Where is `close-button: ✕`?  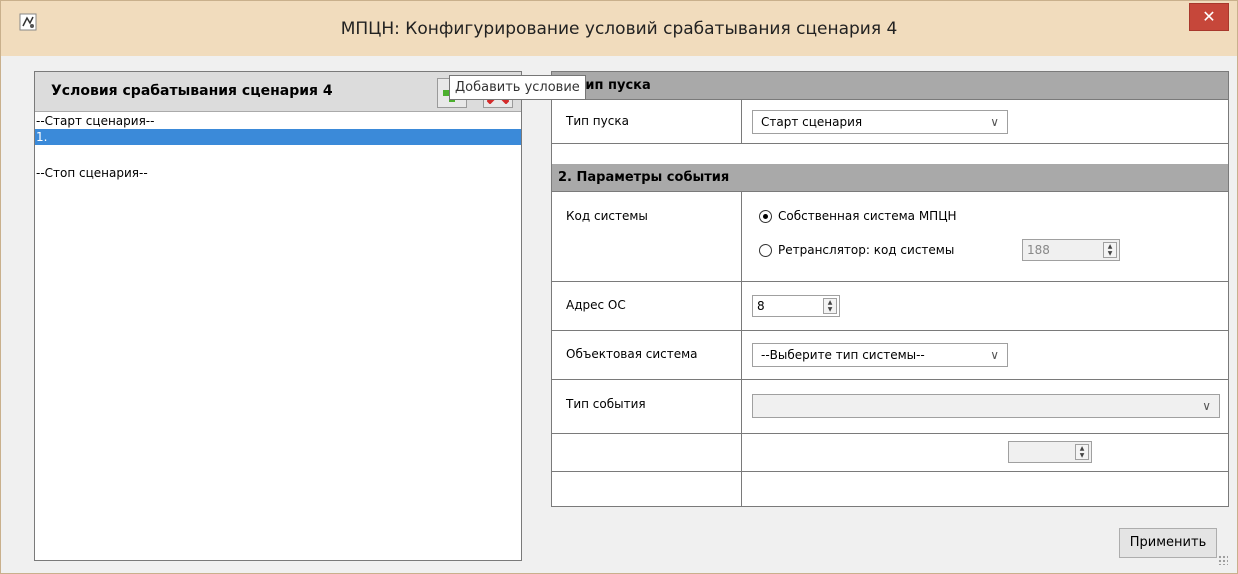 close-button: ✕ is located at coordinates (1209, 17).